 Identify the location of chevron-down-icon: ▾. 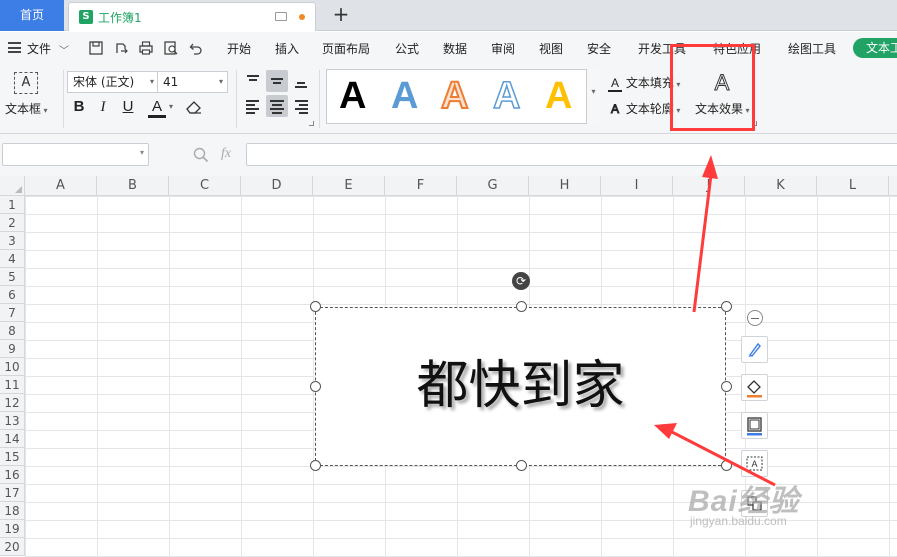
(171, 106).